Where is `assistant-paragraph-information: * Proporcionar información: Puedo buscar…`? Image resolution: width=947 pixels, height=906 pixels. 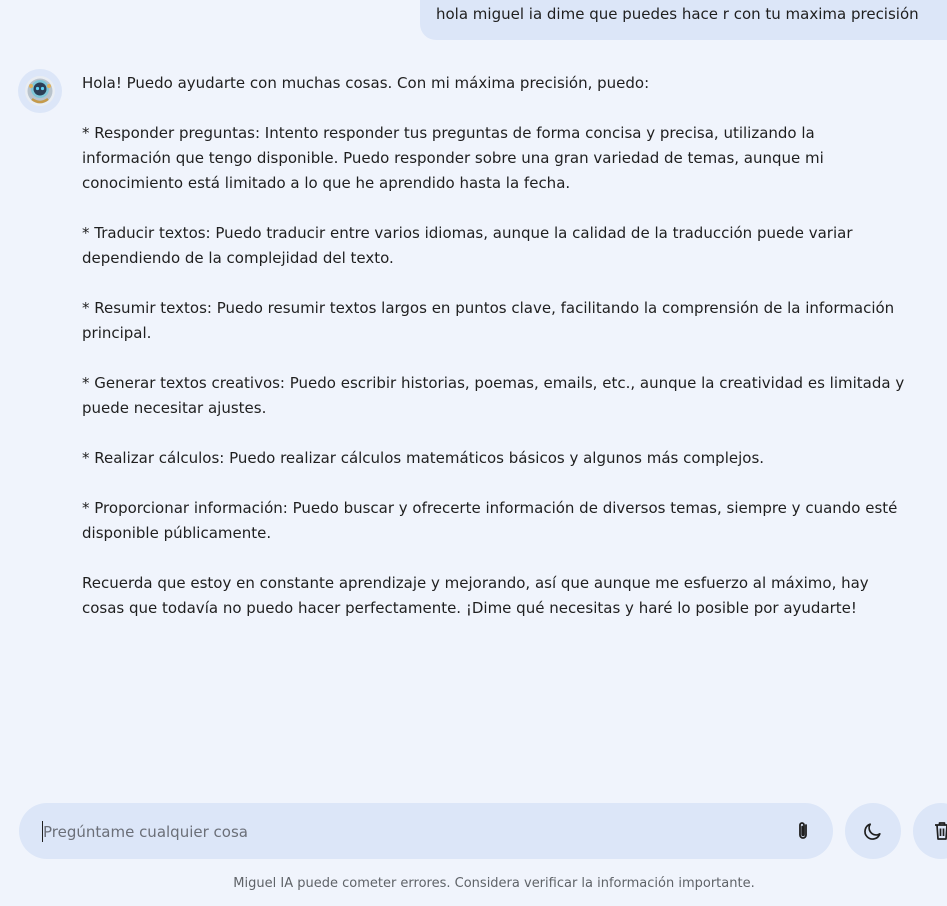 assistant-paragraph-information: * Proporcionar información: Puedo buscar… is located at coordinates (514, 521).